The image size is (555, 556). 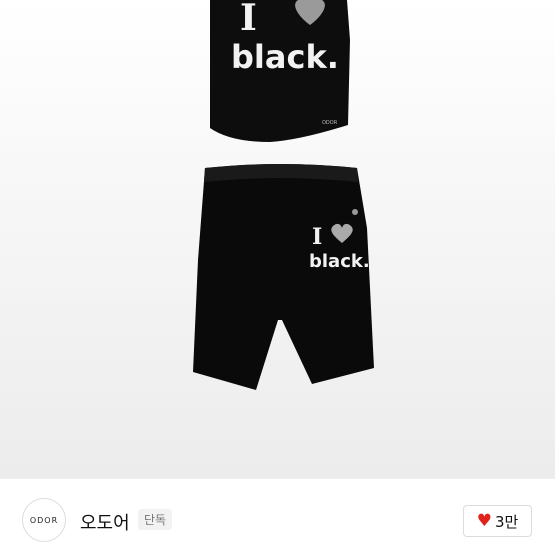 I want to click on top-print-i: I, so click(x=248, y=19).